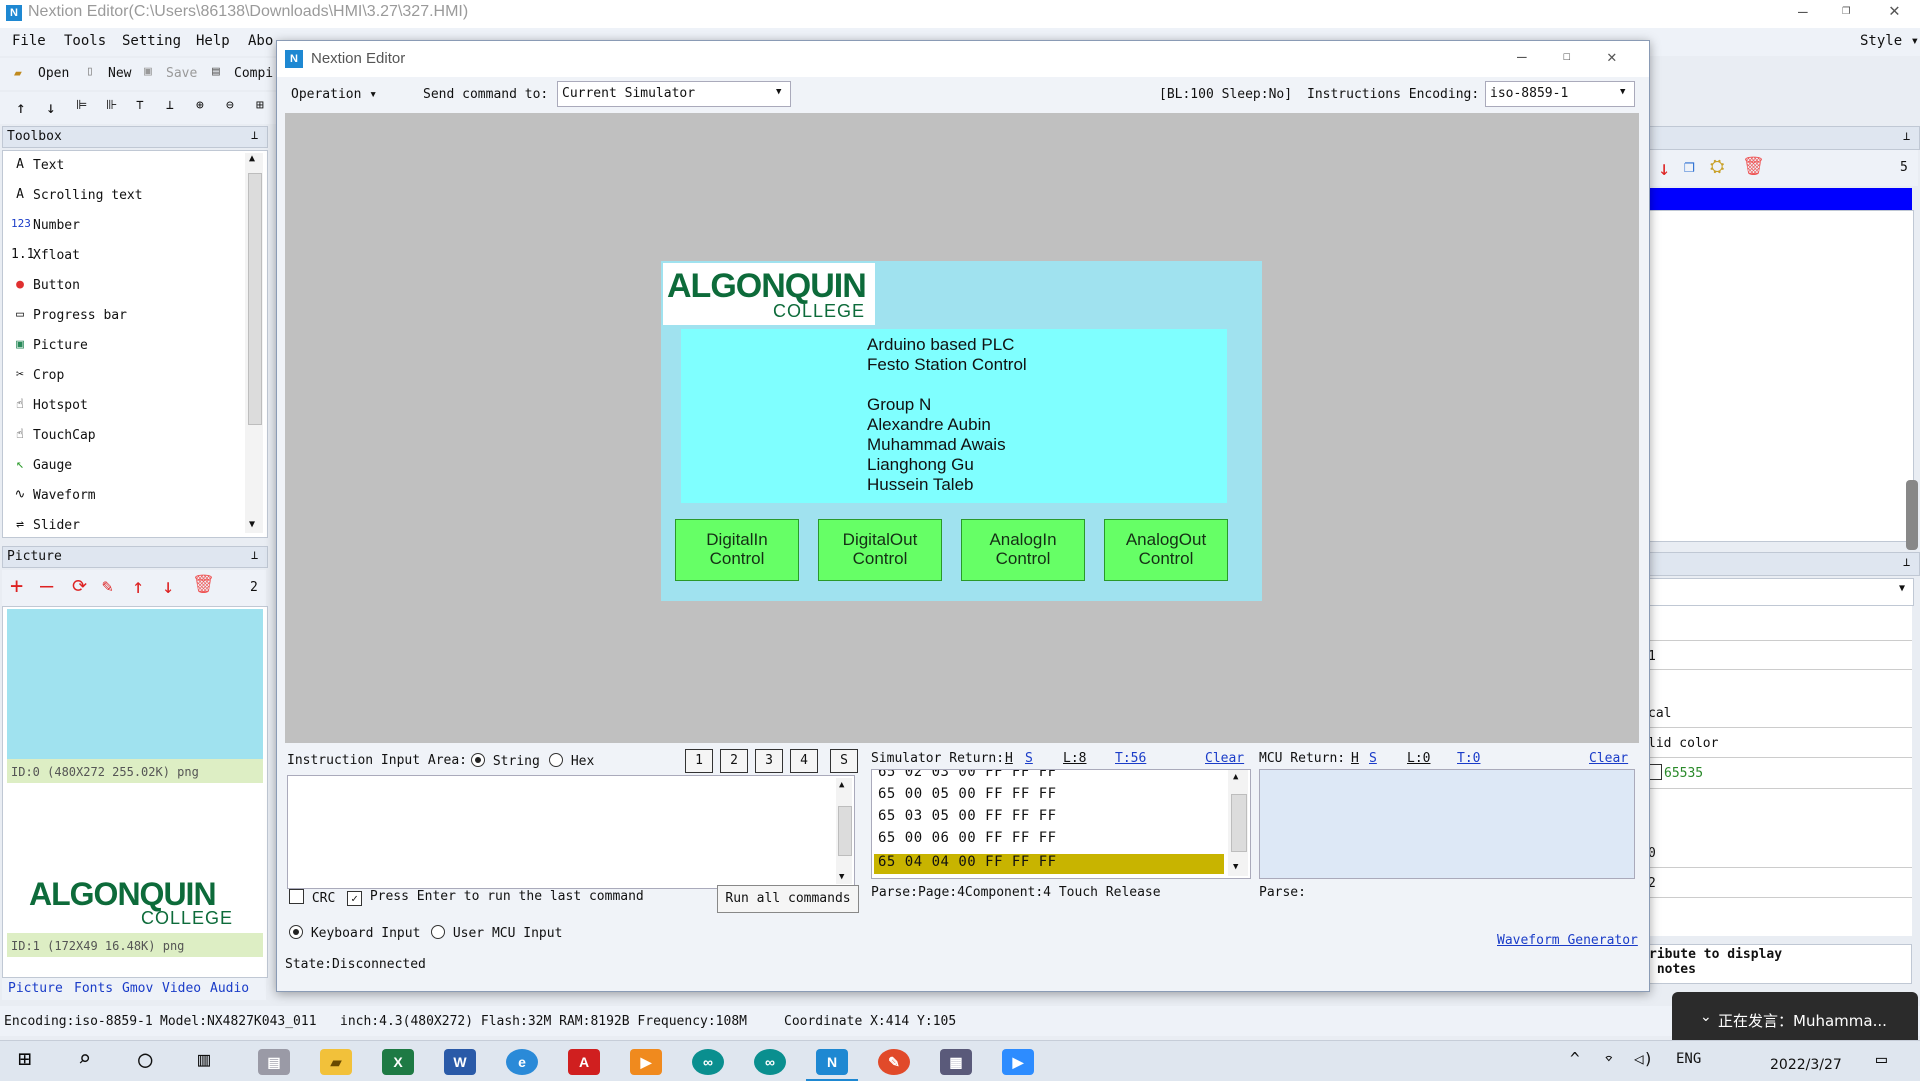  Describe the element at coordinates (844, 761) in the screenshot. I see `page-s-button: S` at that location.